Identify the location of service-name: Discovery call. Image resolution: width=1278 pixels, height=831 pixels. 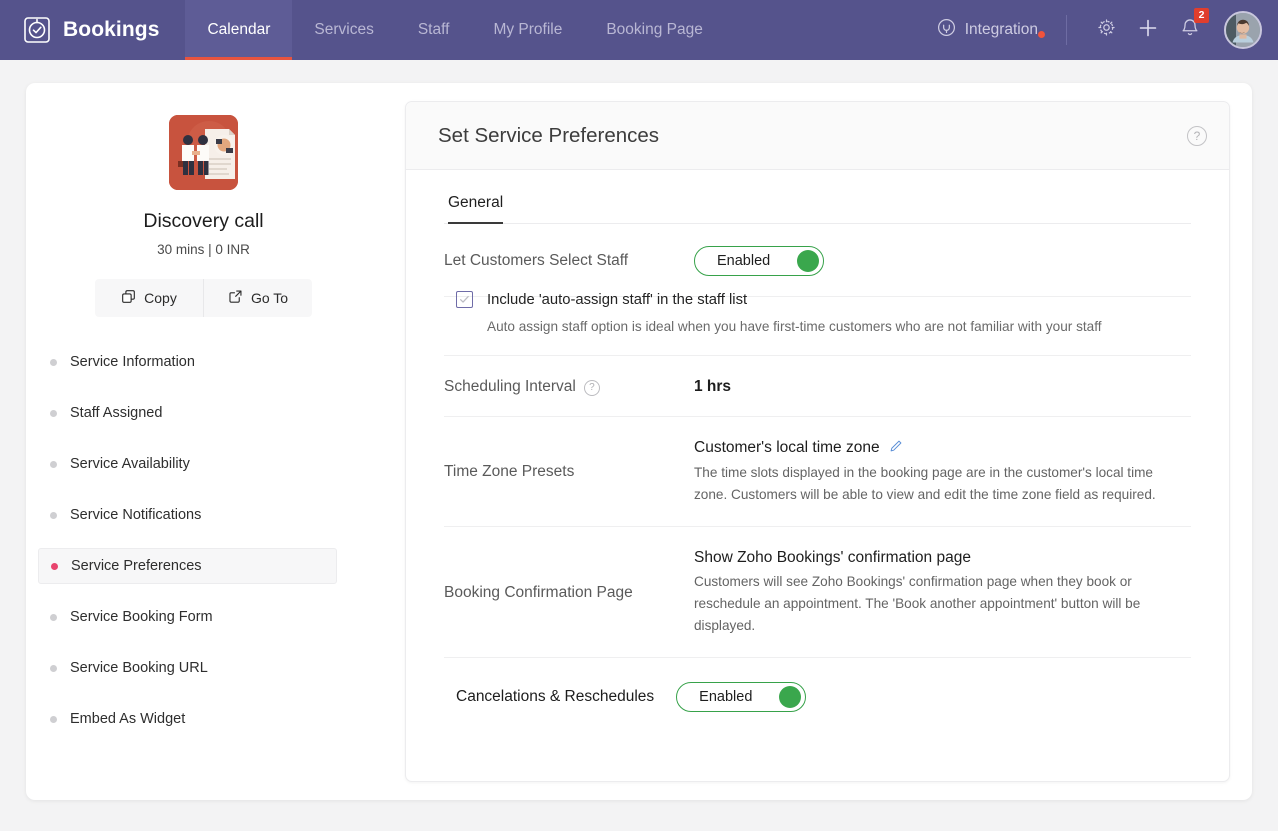
(203, 221).